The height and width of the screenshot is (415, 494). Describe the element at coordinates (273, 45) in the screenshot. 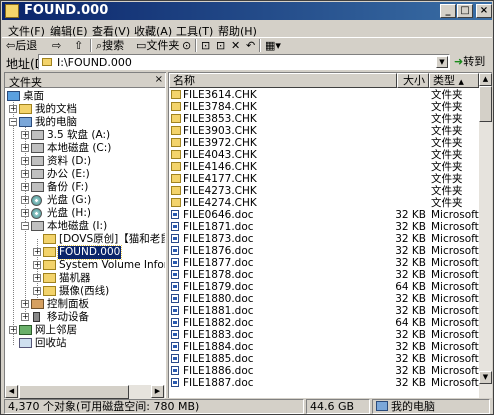

I see `views-button: ▦▾` at that location.